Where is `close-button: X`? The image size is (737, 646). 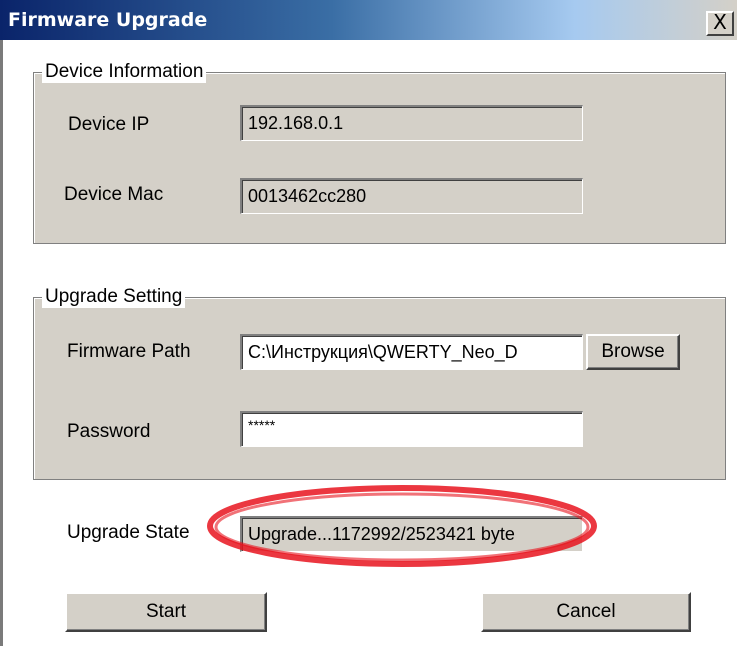 close-button: X is located at coordinates (720, 23).